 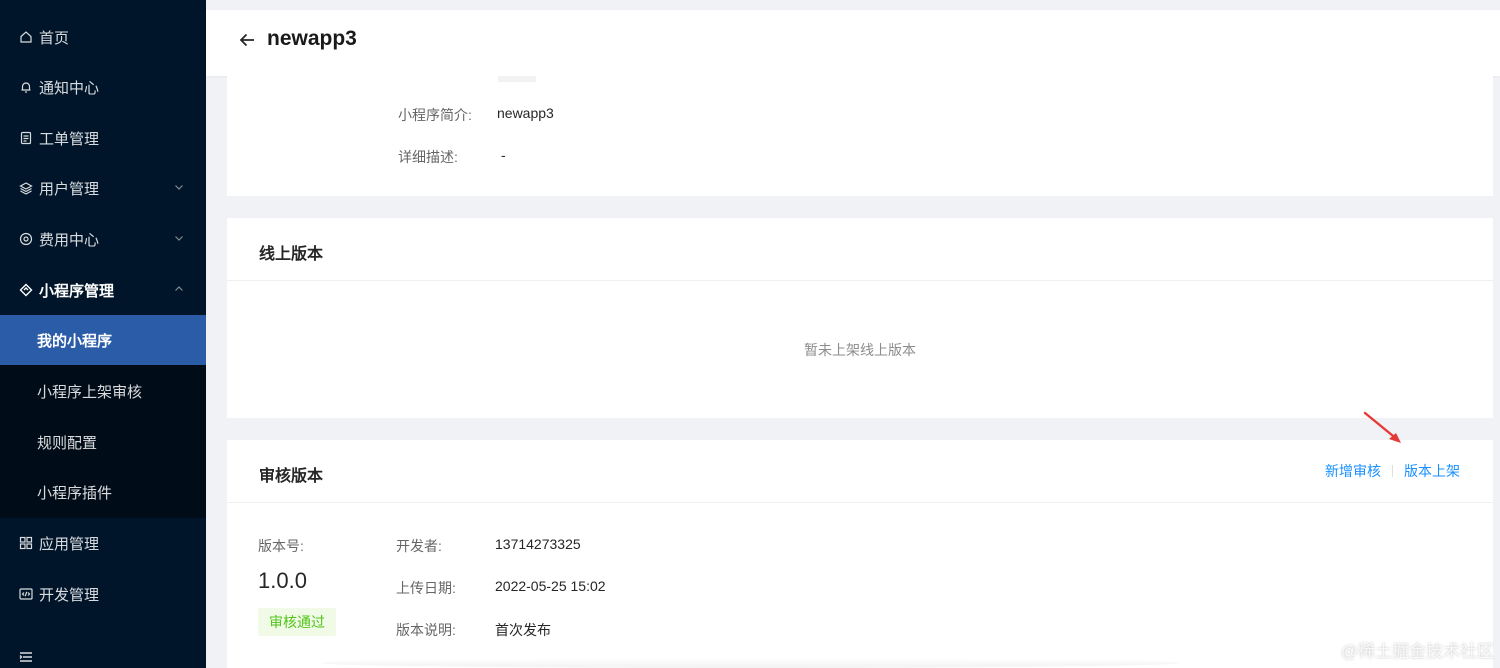 What do you see at coordinates (26, 543) in the screenshot?
I see `grid-icon` at bounding box center [26, 543].